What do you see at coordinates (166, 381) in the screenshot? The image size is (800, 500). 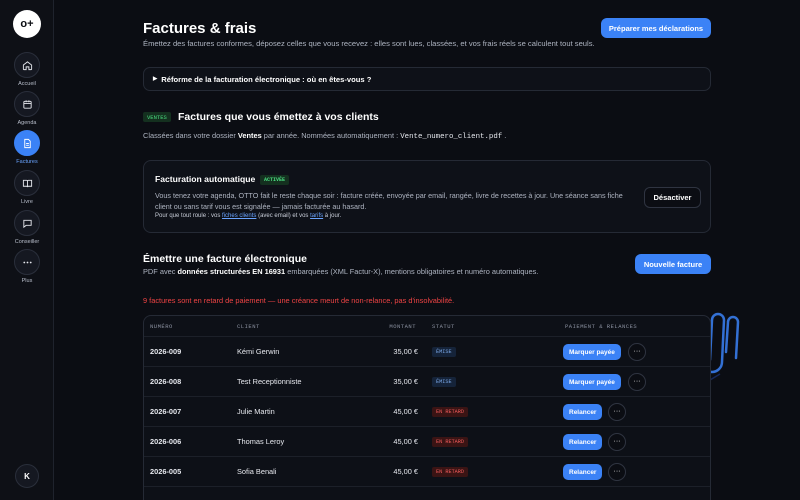 I see `invoice-number: 2026-008` at bounding box center [166, 381].